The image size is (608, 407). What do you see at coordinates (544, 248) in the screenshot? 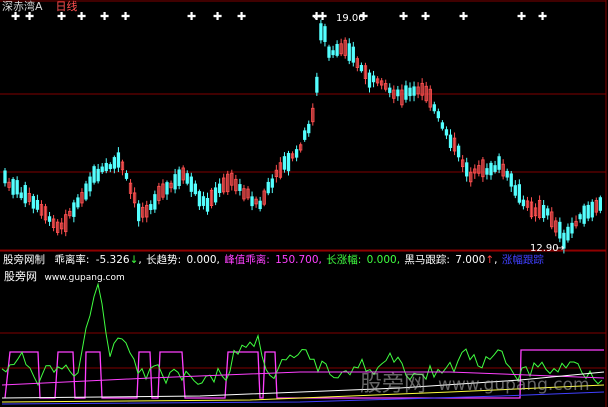
I see `low-price-label: 12.90` at bounding box center [544, 248].